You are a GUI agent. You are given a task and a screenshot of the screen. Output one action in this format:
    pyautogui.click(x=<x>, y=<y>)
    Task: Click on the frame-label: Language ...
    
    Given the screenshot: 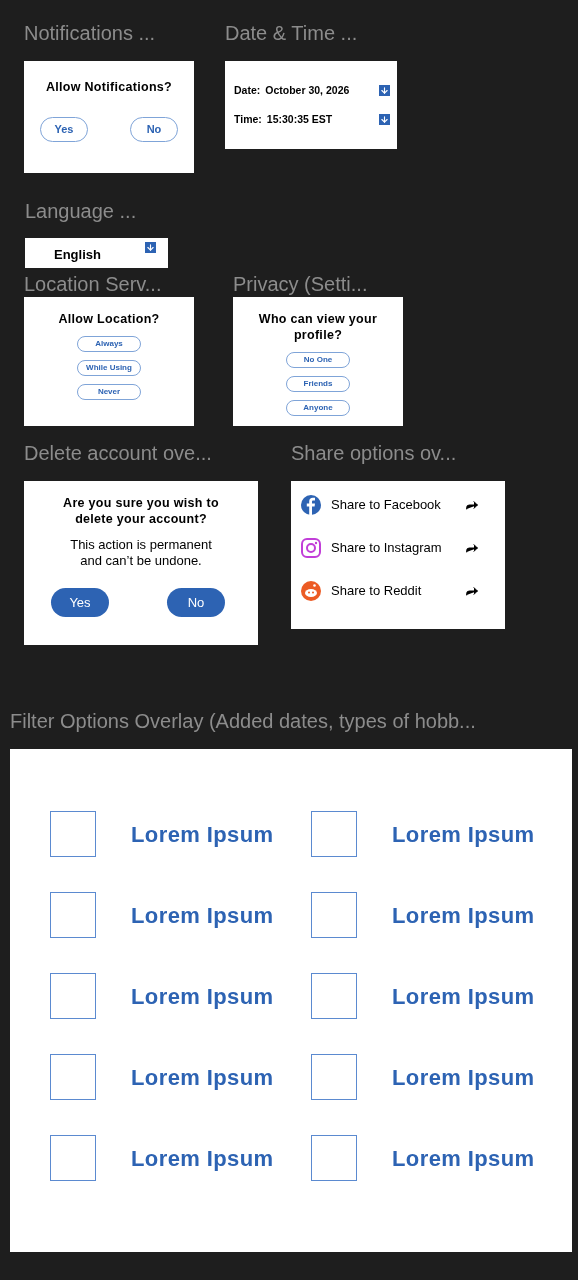 What is the action you would take?
    pyautogui.click(x=81, y=211)
    